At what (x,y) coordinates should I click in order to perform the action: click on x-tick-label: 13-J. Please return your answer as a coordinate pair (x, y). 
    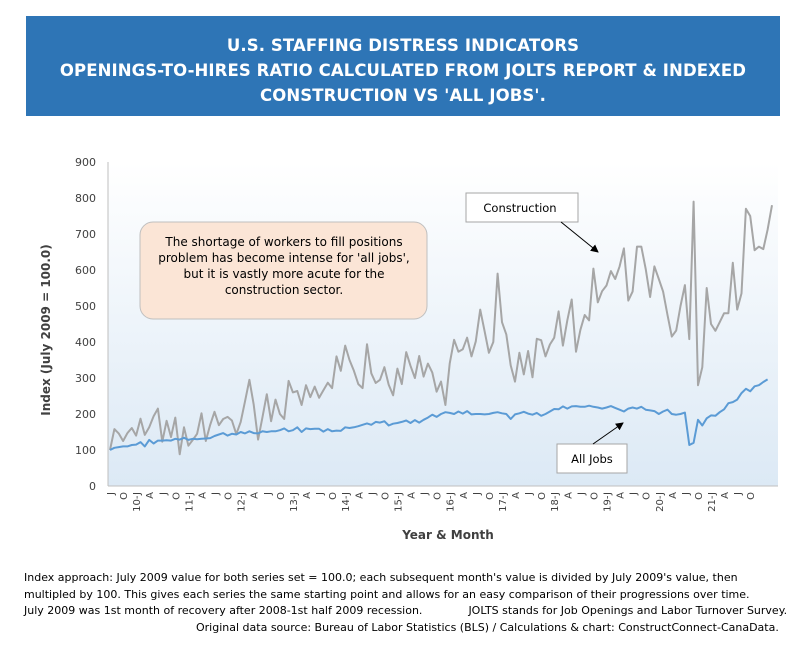
    Looking at the image, I should click on (294, 502).